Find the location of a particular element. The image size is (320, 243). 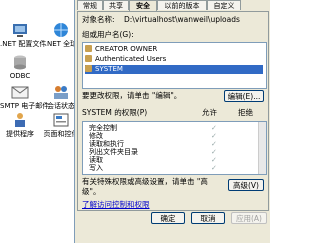

smtp-email-item: SMTP 电子邮件 is located at coordinates (24, 97).